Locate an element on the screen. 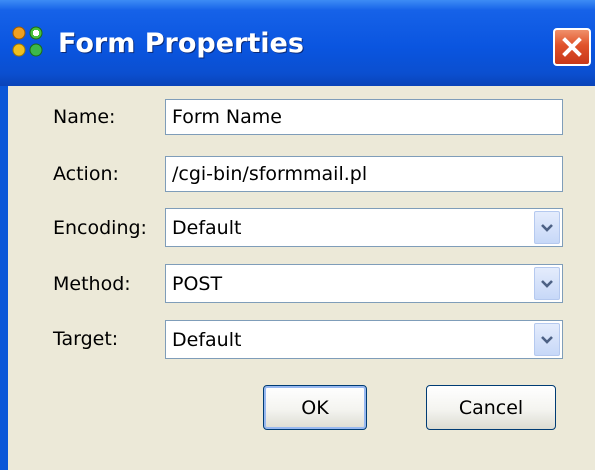 The width and height of the screenshot is (595, 470). dialog-title: Form Properties is located at coordinates (181, 43).